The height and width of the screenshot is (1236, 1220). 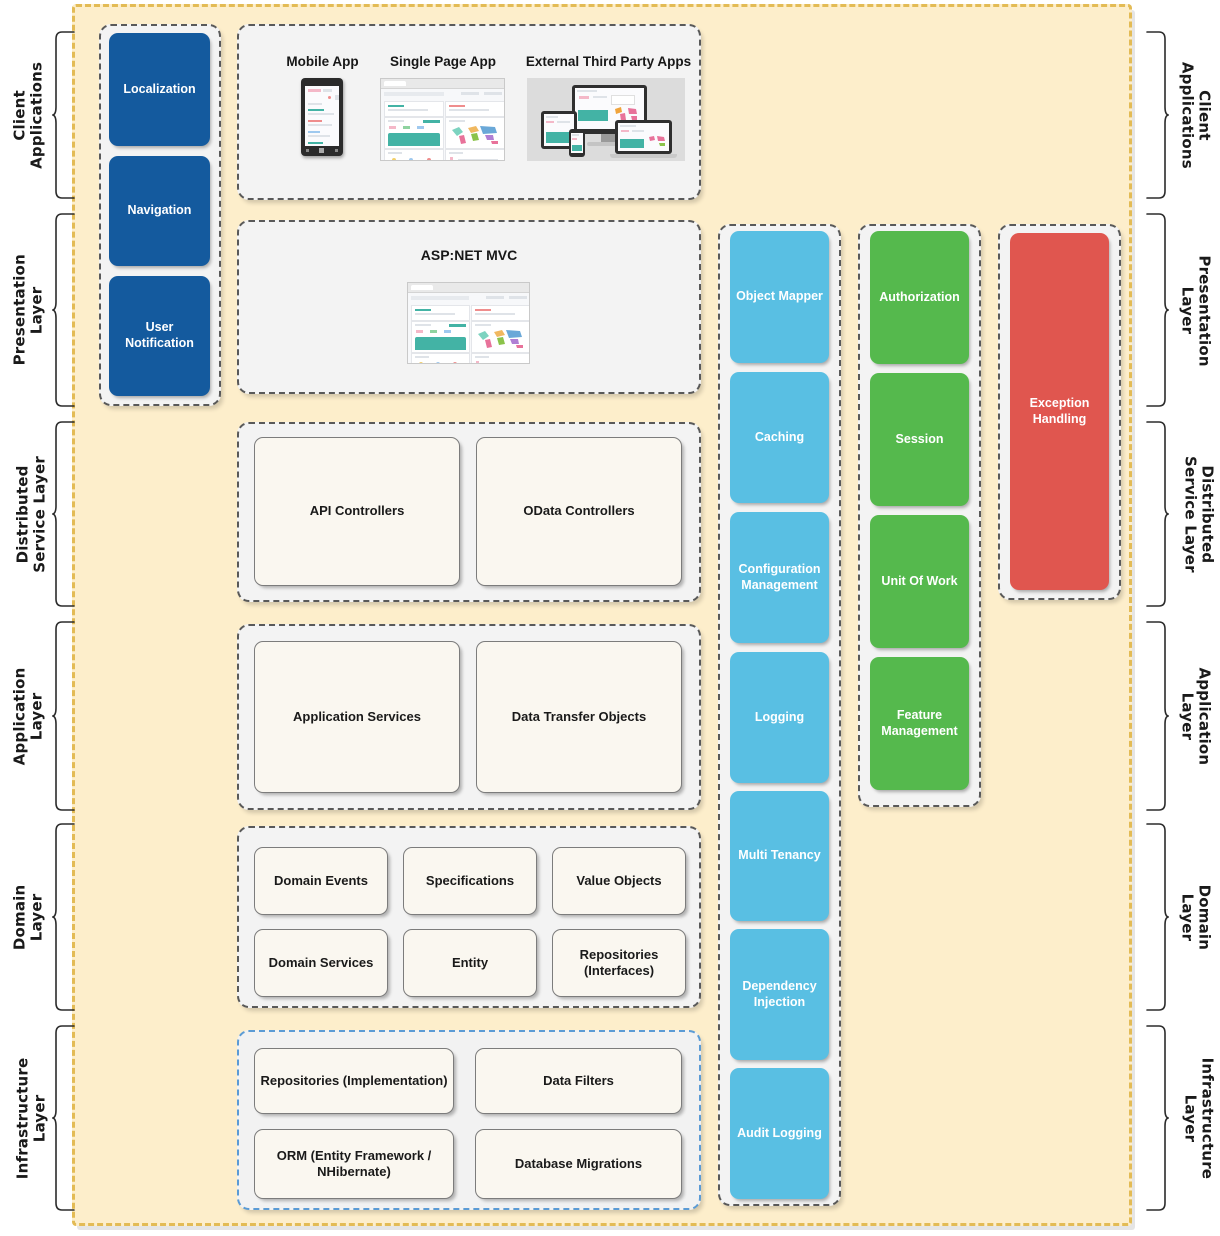 What do you see at coordinates (779, 297) in the screenshot?
I see `tile-object-mapper: Object Mapper` at bounding box center [779, 297].